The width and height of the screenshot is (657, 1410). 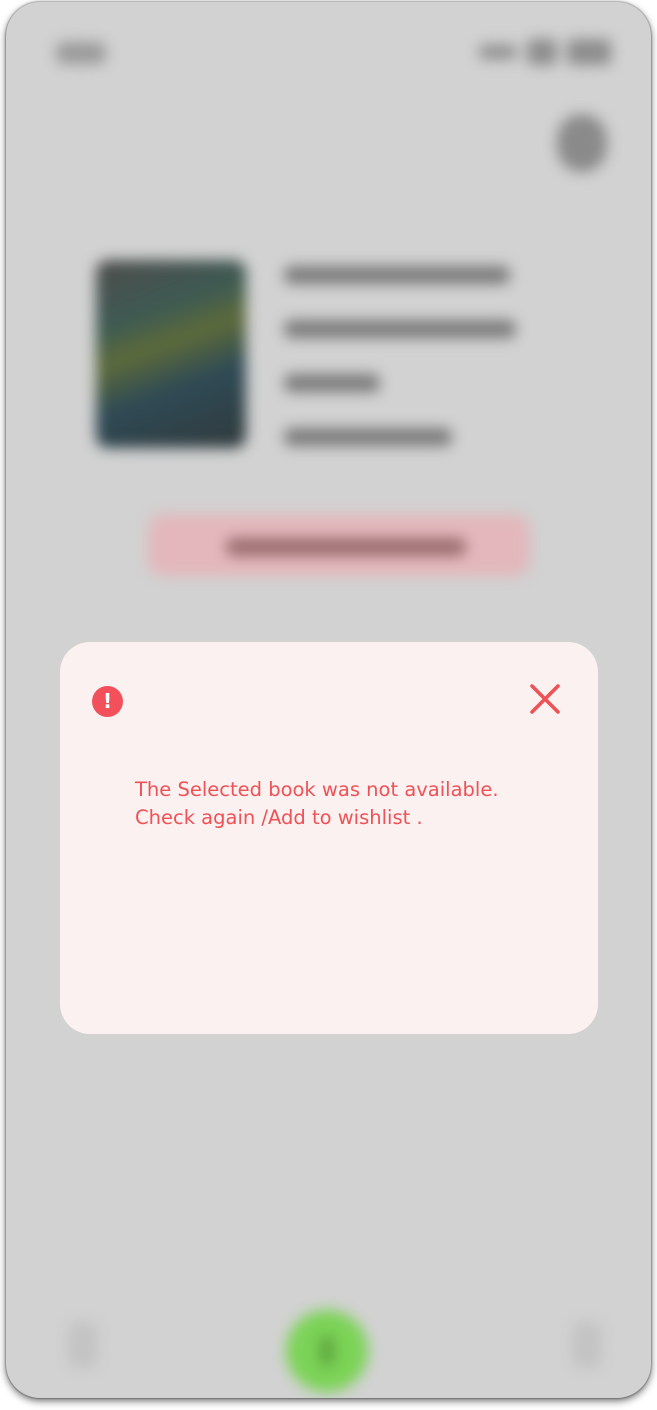 What do you see at coordinates (498, 52) in the screenshot?
I see `signal-icon` at bounding box center [498, 52].